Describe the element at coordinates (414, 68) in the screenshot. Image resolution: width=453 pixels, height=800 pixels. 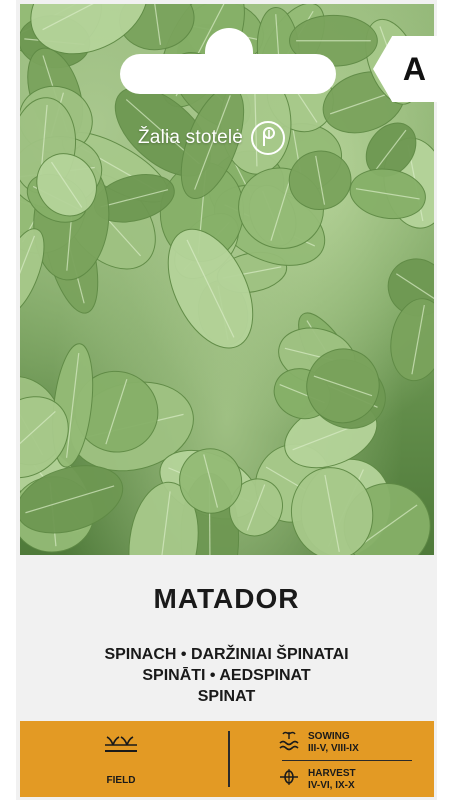
I see `grade-letter: A` at that location.